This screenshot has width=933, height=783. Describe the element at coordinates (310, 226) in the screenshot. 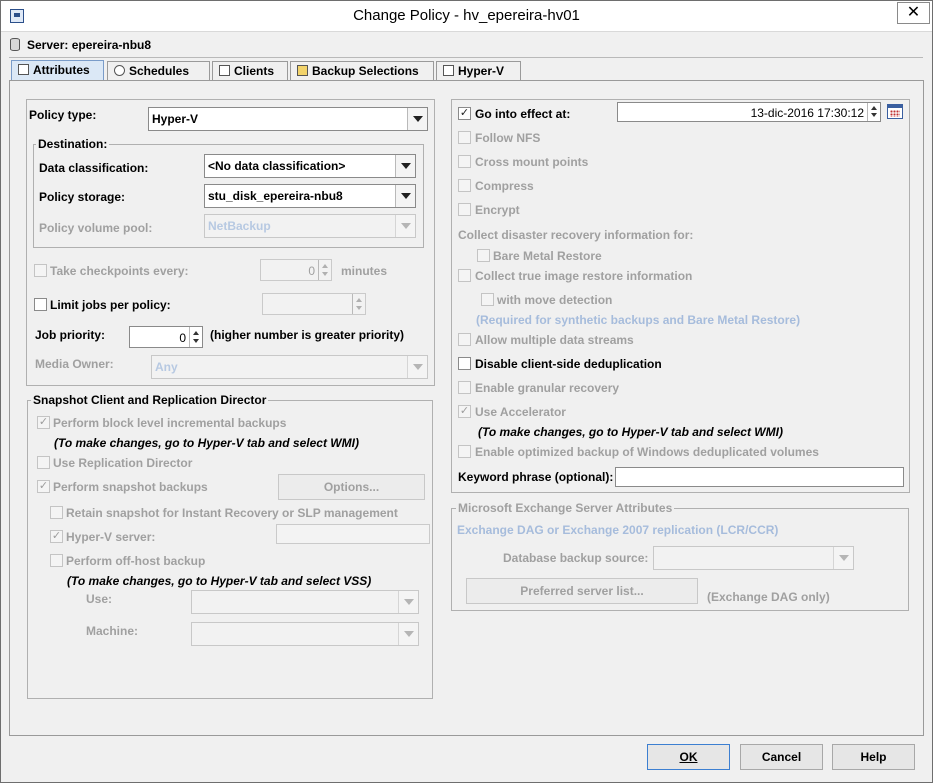

I see `policy-volume-pool-dropdown: NetBackup` at that location.